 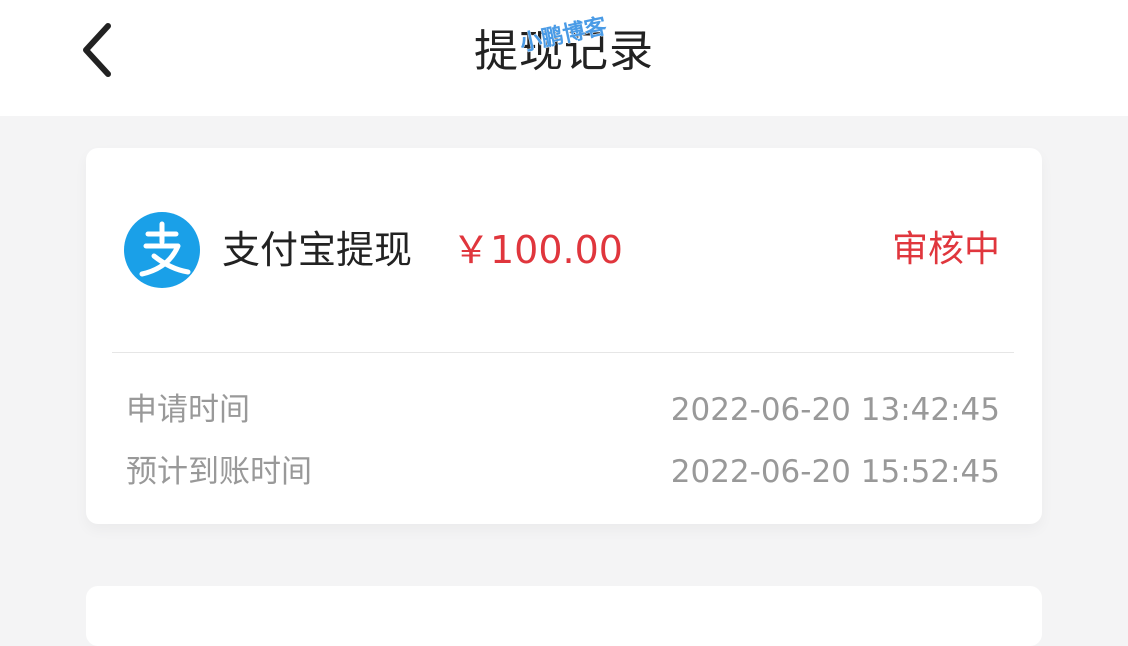 I want to click on withdrawal-amount: ￥100.00, so click(x=537, y=250).